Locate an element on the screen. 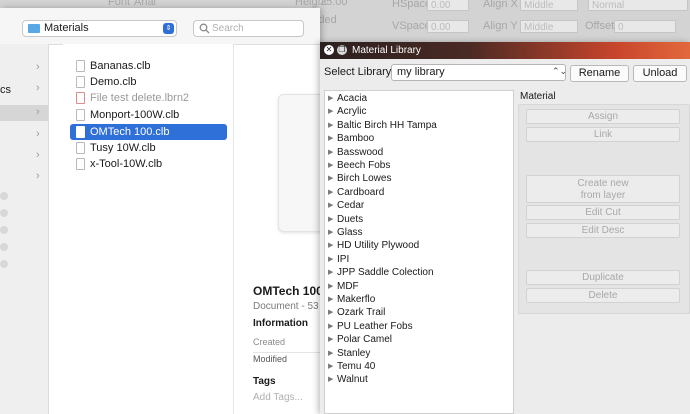 The image size is (690, 414). file-name: x-Tool-10W.clb is located at coordinates (126, 164).